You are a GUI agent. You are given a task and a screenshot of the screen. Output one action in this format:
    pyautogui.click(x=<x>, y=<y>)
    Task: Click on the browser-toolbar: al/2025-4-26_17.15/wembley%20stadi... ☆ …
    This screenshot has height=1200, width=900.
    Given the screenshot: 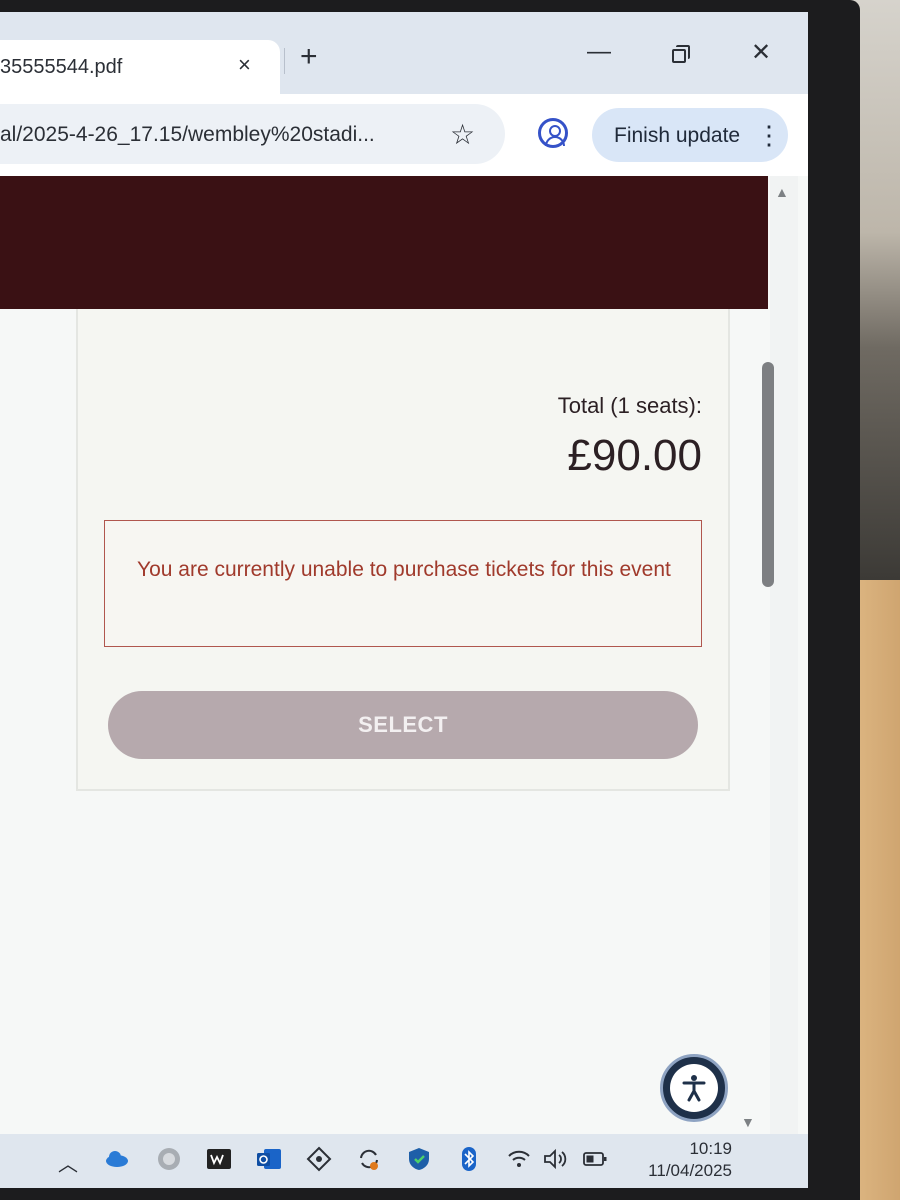 What is the action you would take?
    pyautogui.click(x=404, y=135)
    